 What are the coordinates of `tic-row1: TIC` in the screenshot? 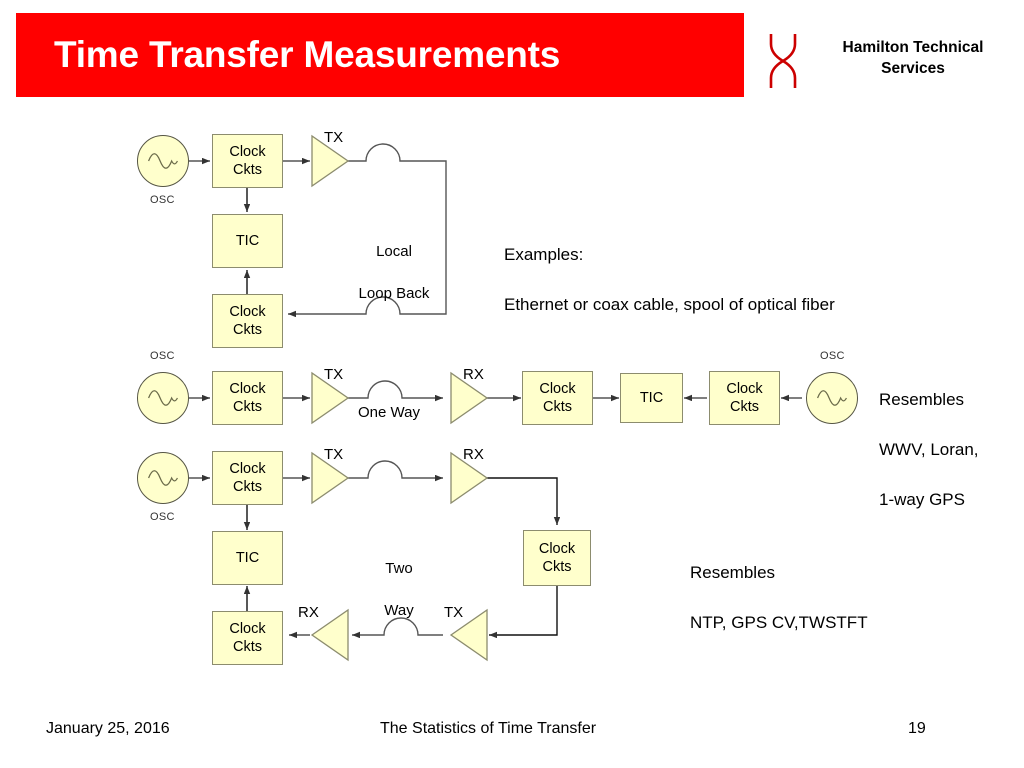 It's located at (247, 241).